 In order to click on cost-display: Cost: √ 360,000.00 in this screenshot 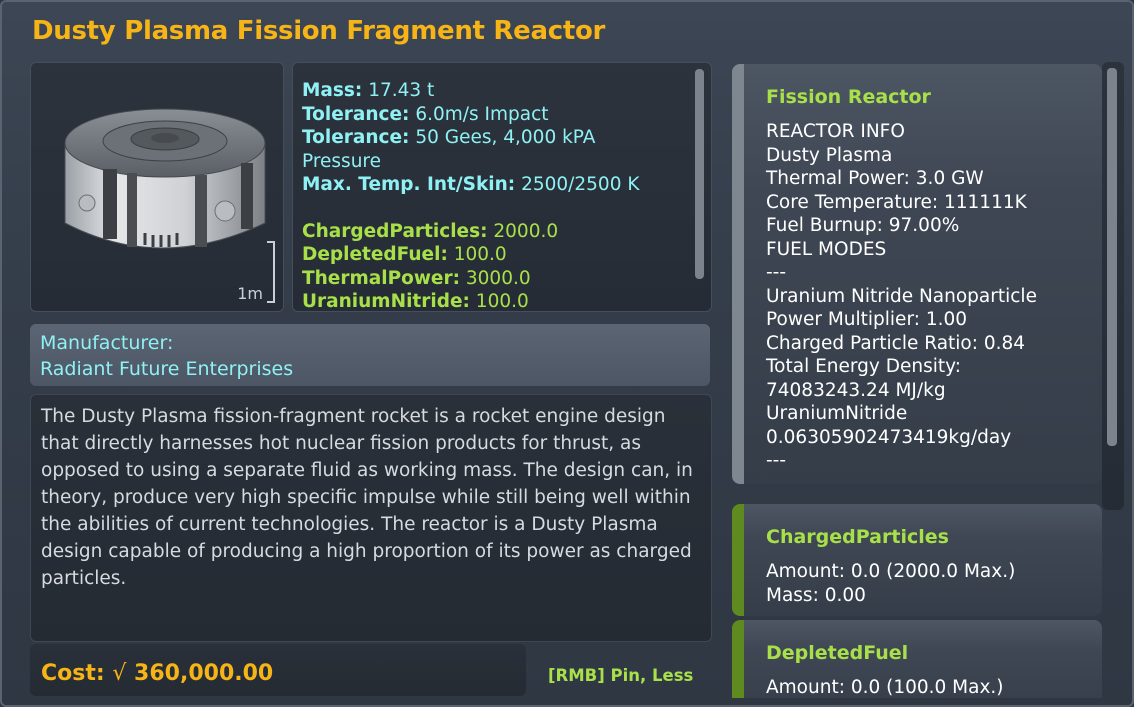, I will do `click(157, 673)`.